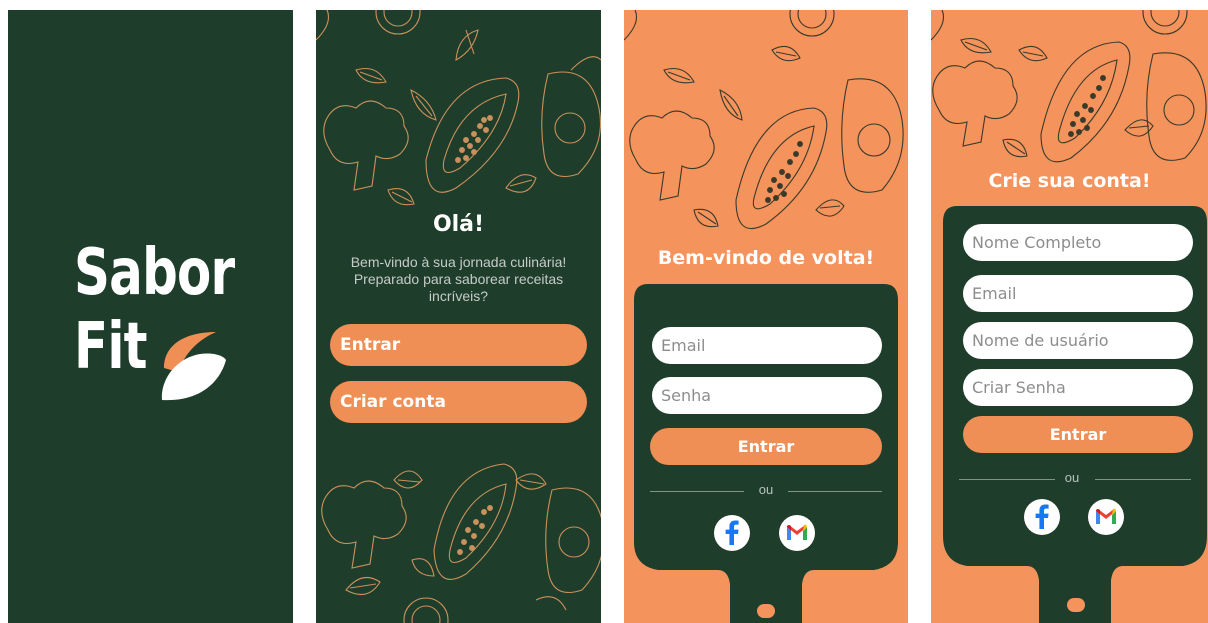 The image size is (1208, 623). I want to click on create-password-field, so click(1078, 387).